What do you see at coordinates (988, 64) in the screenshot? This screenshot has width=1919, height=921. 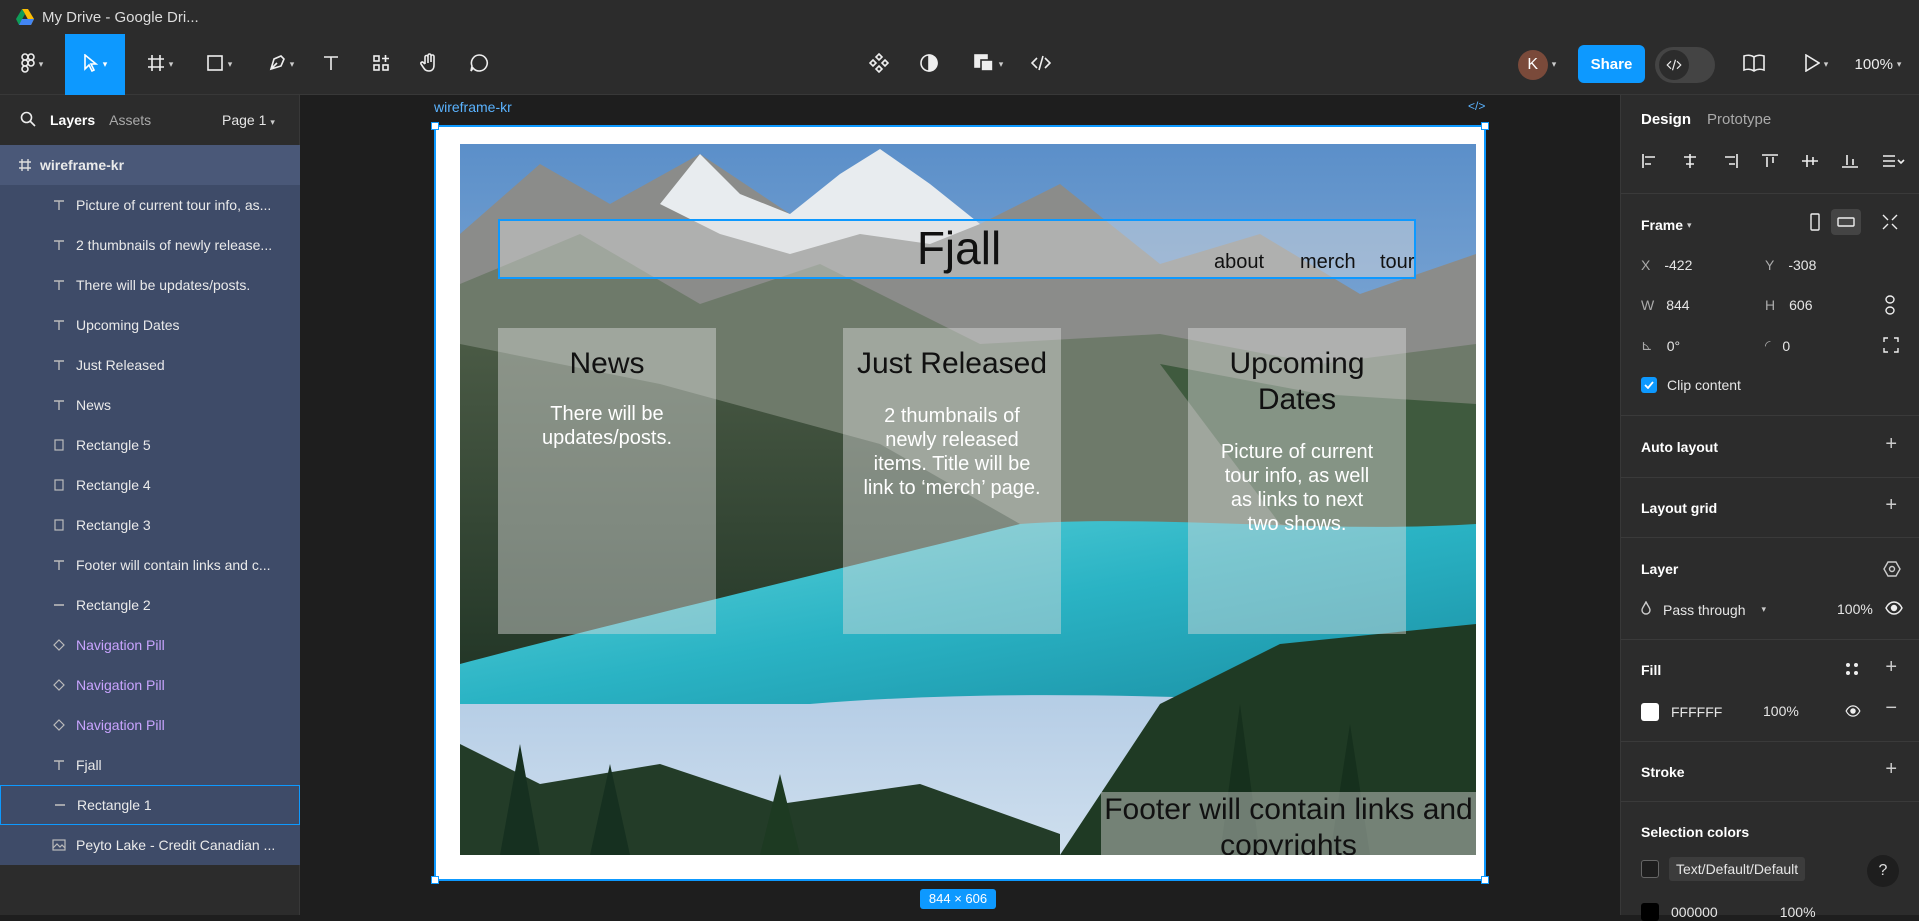 I see `boolean-ops-button: ▾` at bounding box center [988, 64].